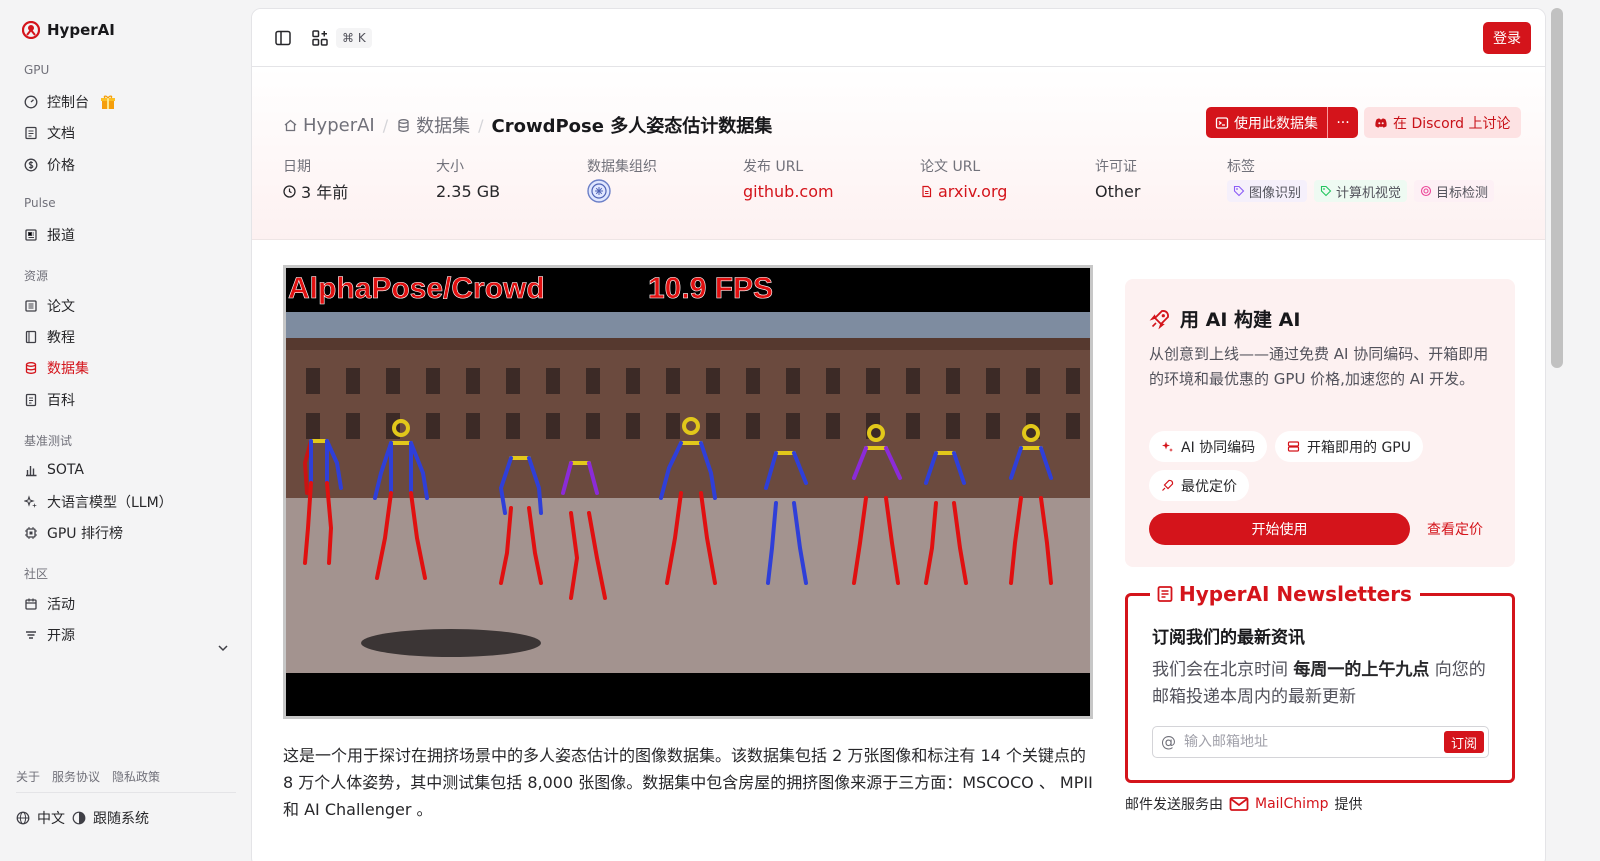 Image resolution: width=1600 pixels, height=861 pixels. Describe the element at coordinates (31, 471) in the screenshot. I see `bar-chart-icon` at that location.